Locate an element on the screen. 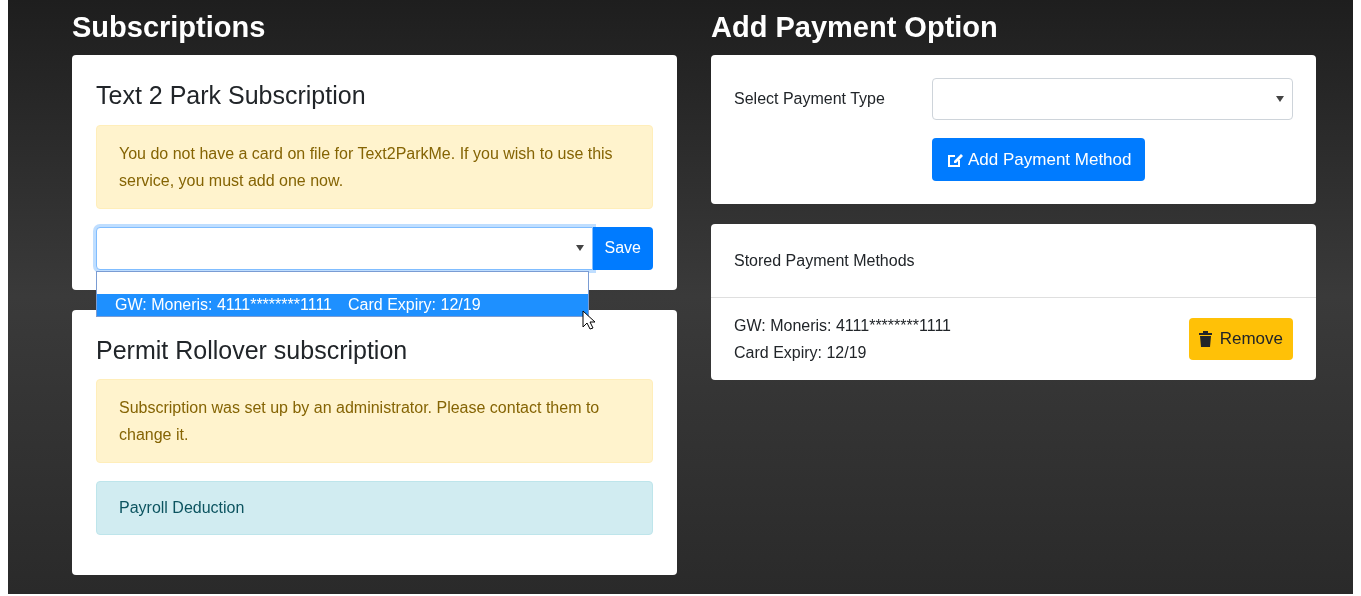  remove-button: Remove is located at coordinates (1240, 339).